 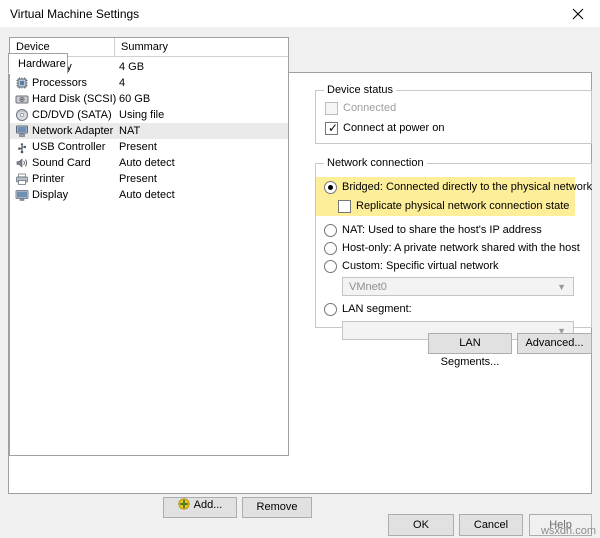 I want to click on connected-label: Connected, so click(x=370, y=108).